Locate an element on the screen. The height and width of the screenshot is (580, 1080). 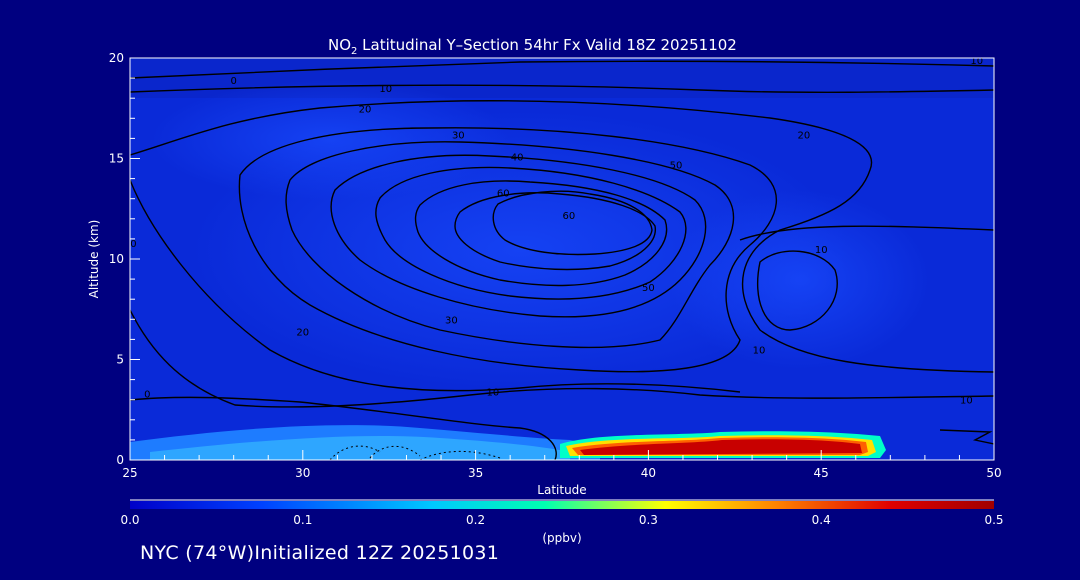
y-tick-label: 5 is located at coordinates (120, 360).